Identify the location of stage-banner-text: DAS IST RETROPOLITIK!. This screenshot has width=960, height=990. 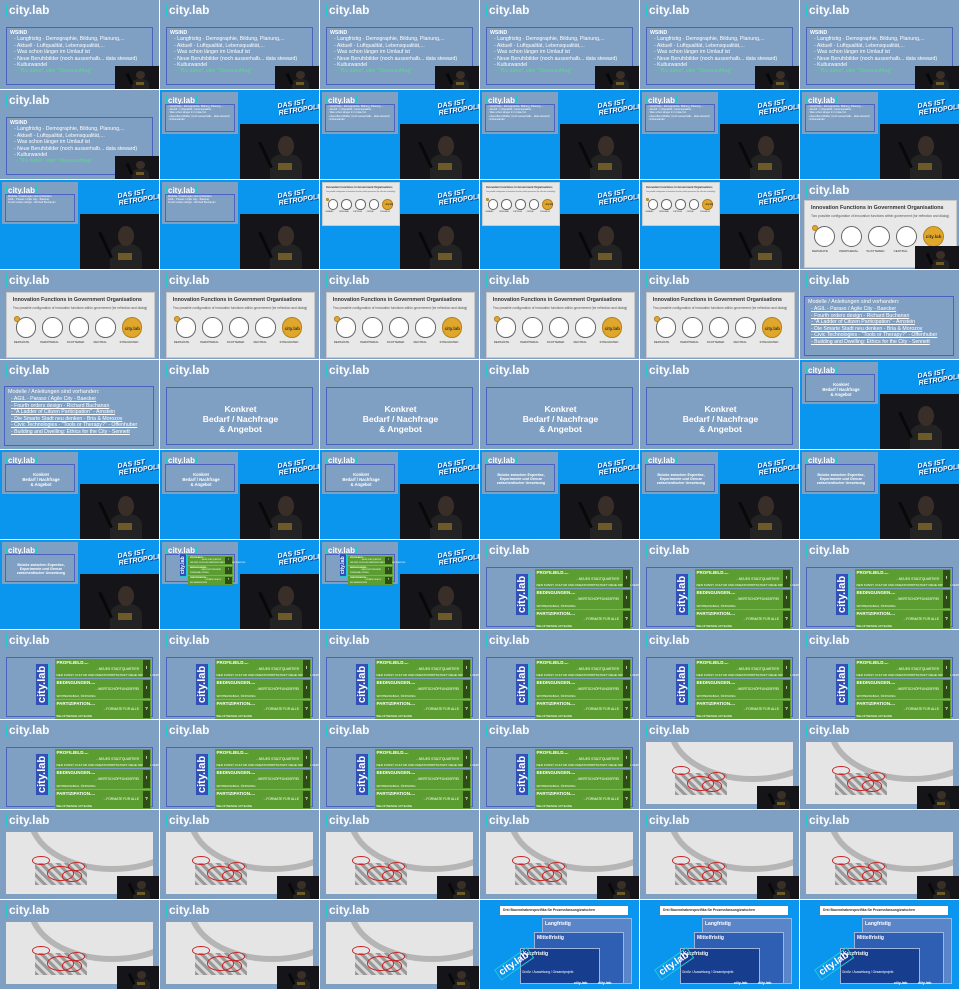
(298, 198).